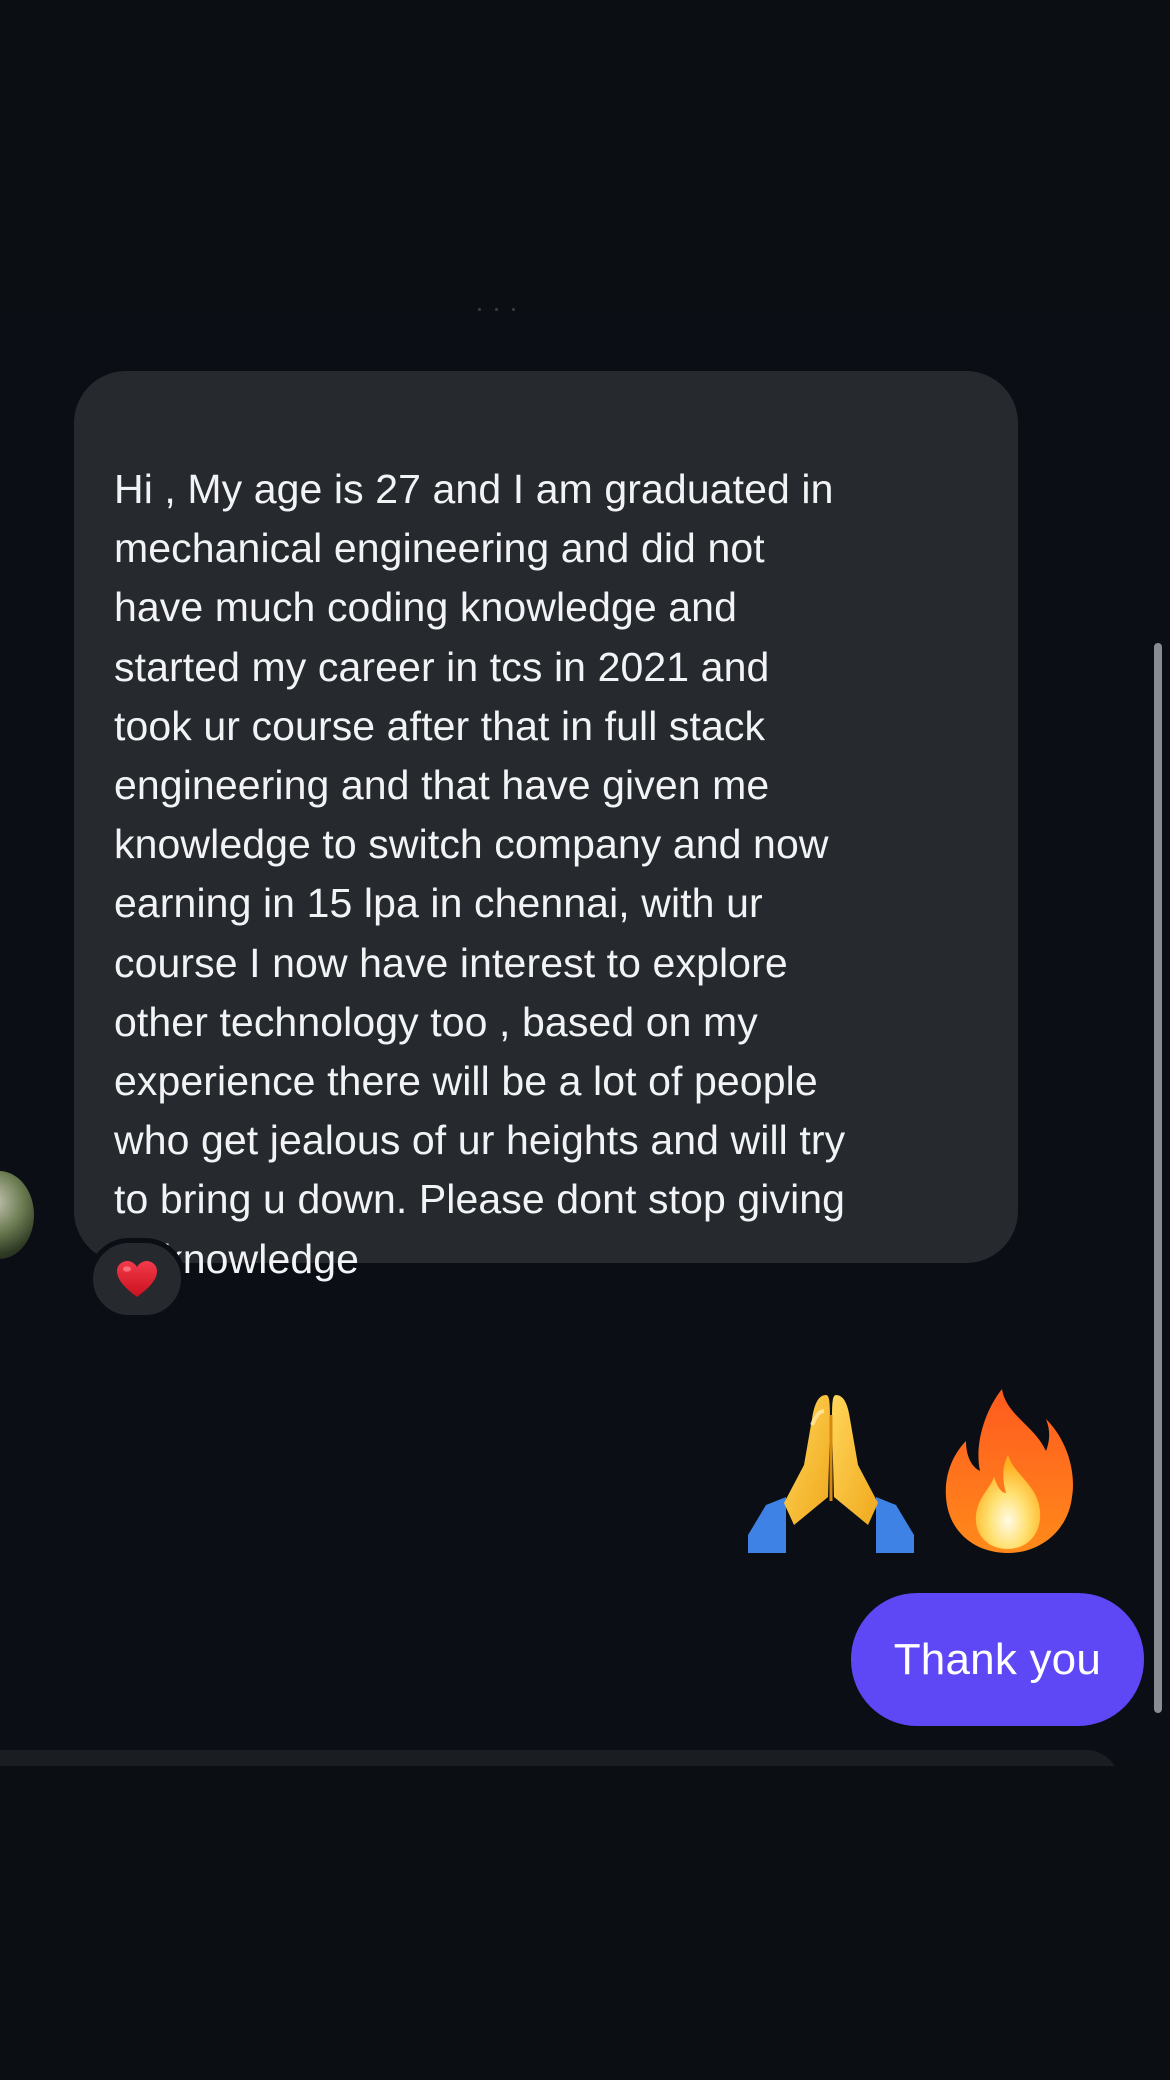  What do you see at coordinates (1158, 1178) in the screenshot?
I see `scrollbar-thumb` at bounding box center [1158, 1178].